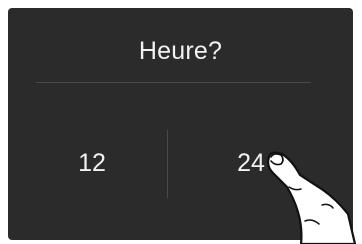 The width and height of the screenshot is (362, 244). Describe the element at coordinates (173, 82) in the screenshot. I see `title-divider` at that location.